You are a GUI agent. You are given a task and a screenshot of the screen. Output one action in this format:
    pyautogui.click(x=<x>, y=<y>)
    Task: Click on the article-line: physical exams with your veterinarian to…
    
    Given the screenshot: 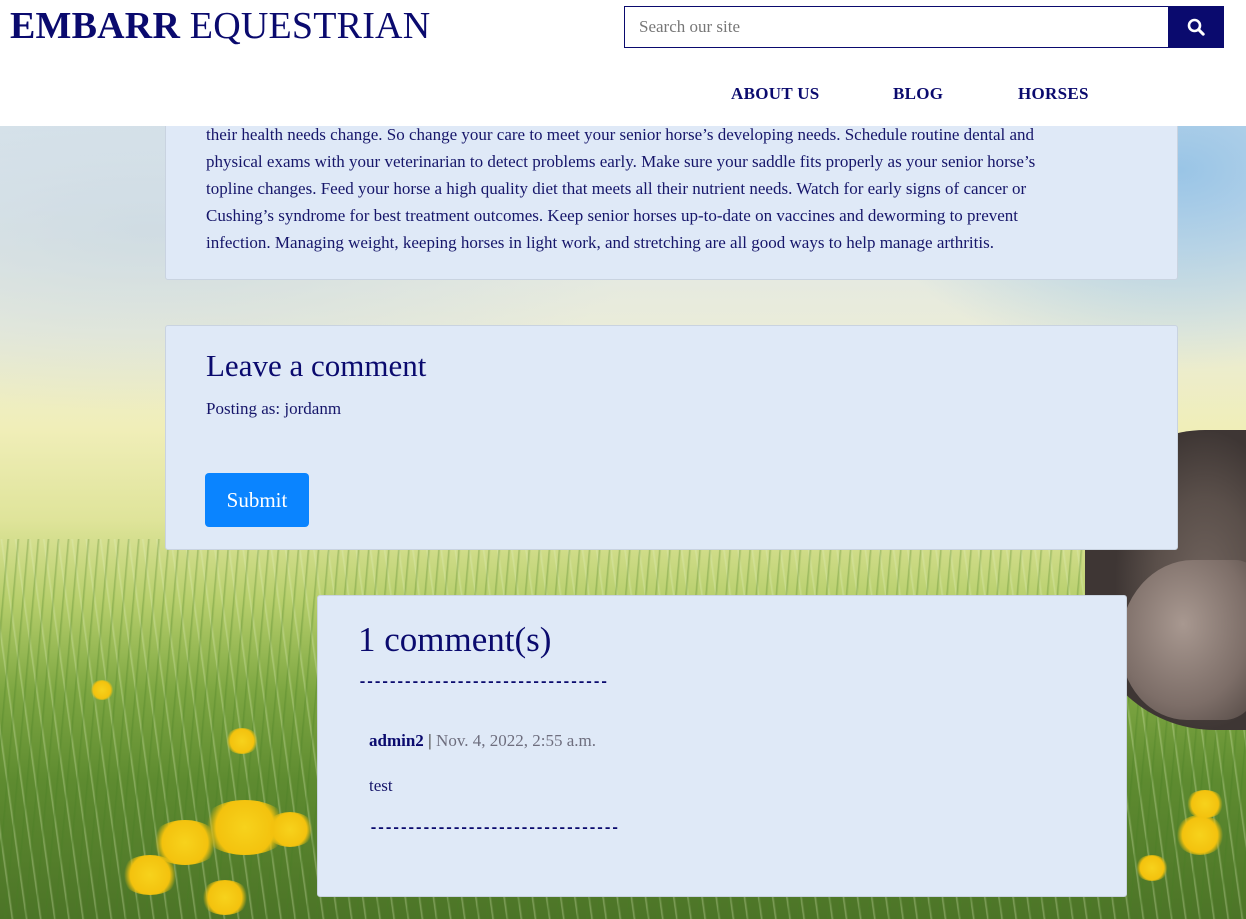 What is the action you would take?
    pyautogui.click(x=621, y=161)
    